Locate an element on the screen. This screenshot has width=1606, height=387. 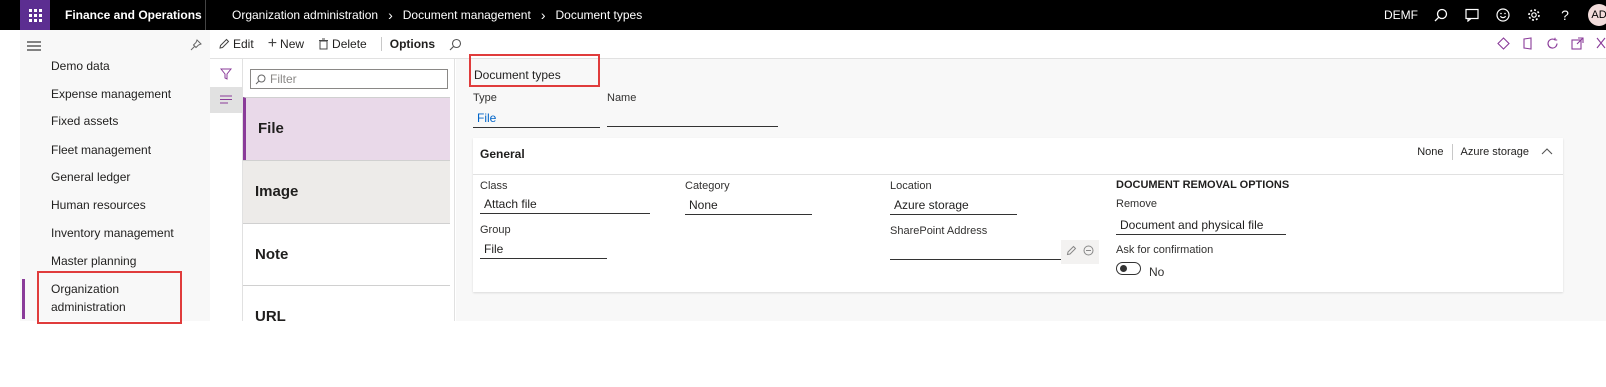
name-field is located at coordinates (692, 118).